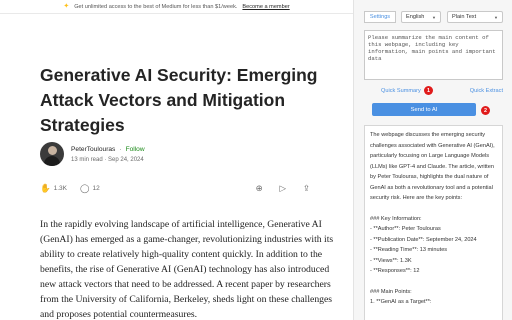  Describe the element at coordinates (401, 91) in the screenshot. I see `quick-summary-link: Quick Summary` at that location.